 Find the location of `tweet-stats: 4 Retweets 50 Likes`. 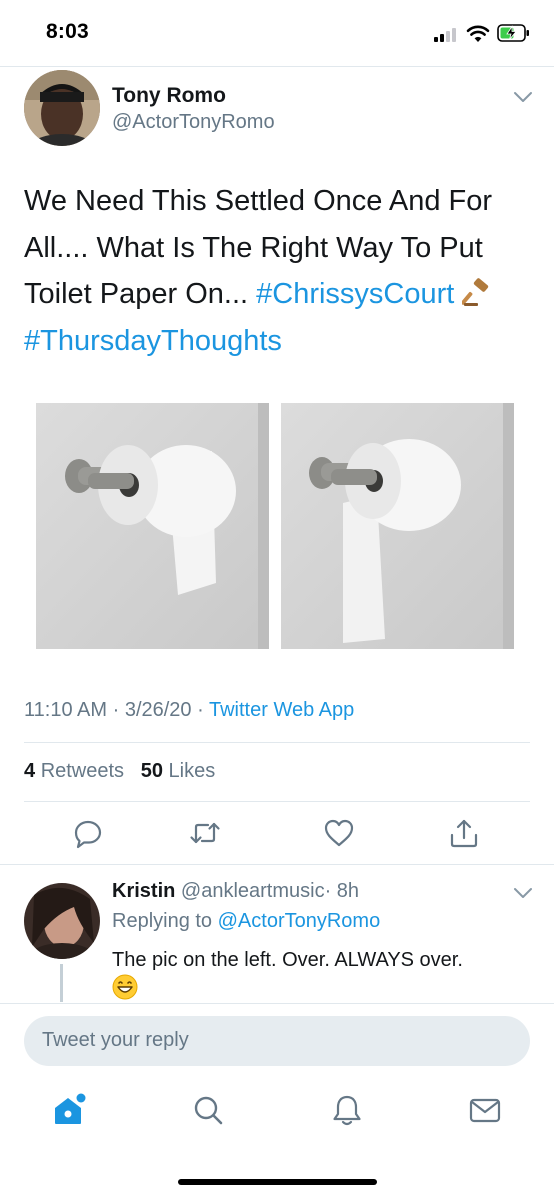

tweet-stats: 4 Retweets 50 Likes is located at coordinates (119, 771).